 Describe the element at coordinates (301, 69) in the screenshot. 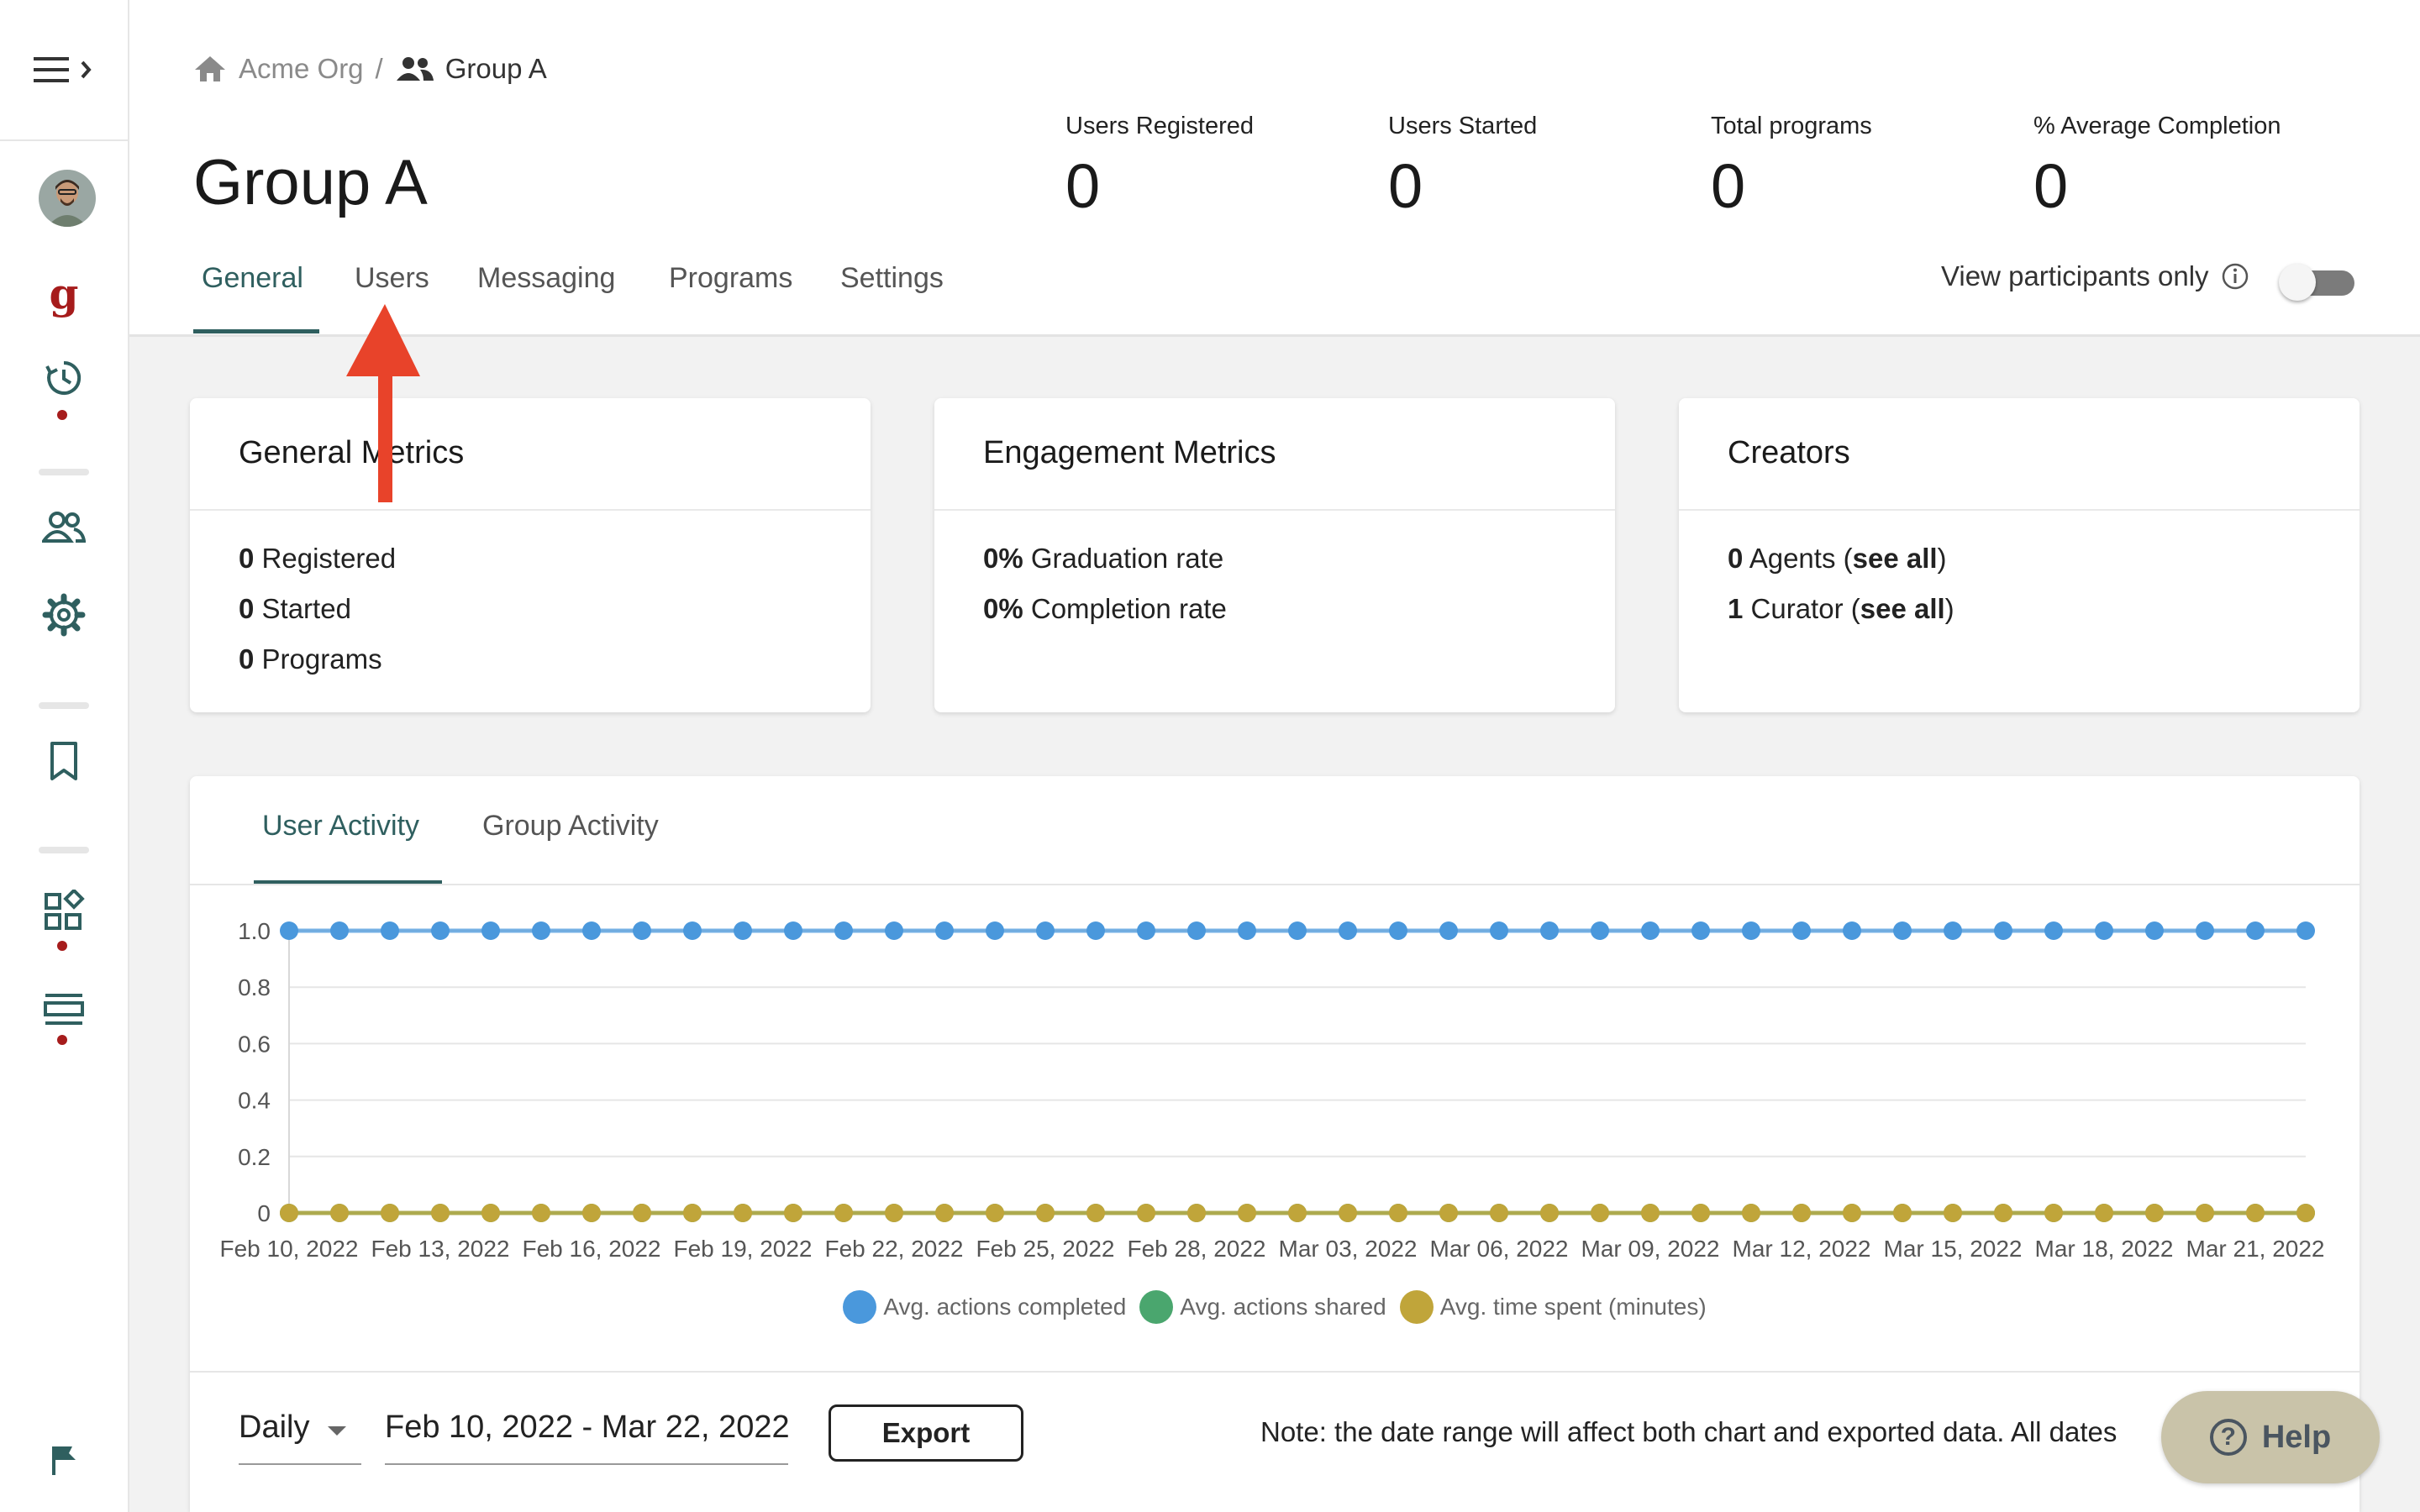

I see `breadcrumb-org-link: Acme Org` at that location.